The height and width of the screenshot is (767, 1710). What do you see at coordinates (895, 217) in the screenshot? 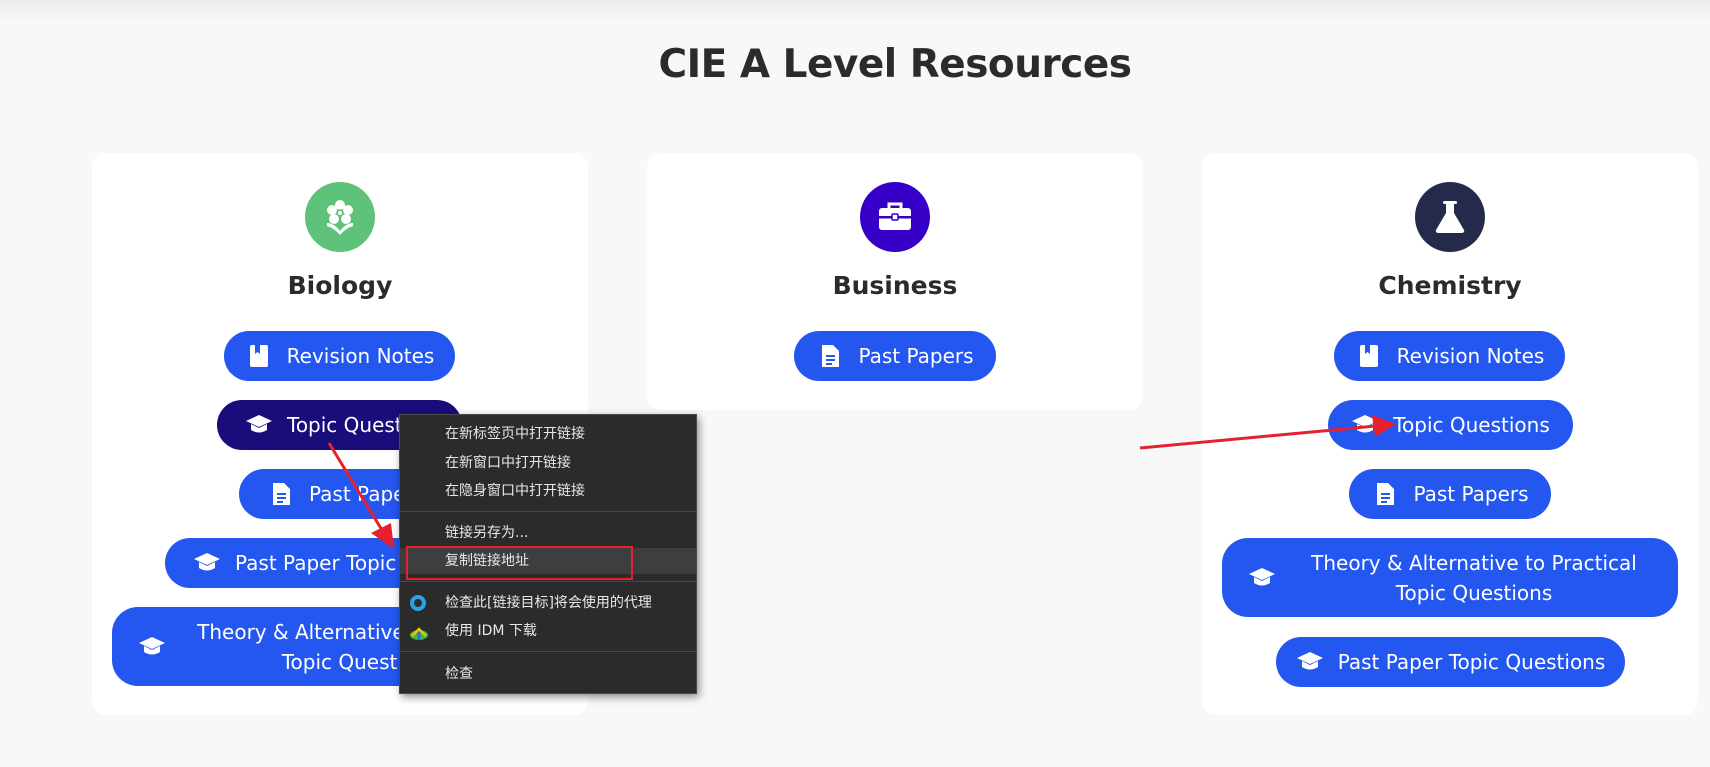
I see `briefcase-icon` at bounding box center [895, 217].